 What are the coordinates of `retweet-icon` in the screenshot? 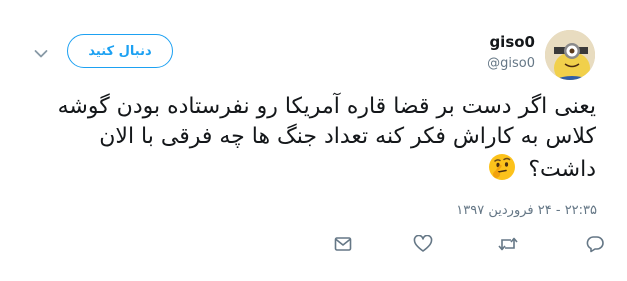 It's located at (508, 244).